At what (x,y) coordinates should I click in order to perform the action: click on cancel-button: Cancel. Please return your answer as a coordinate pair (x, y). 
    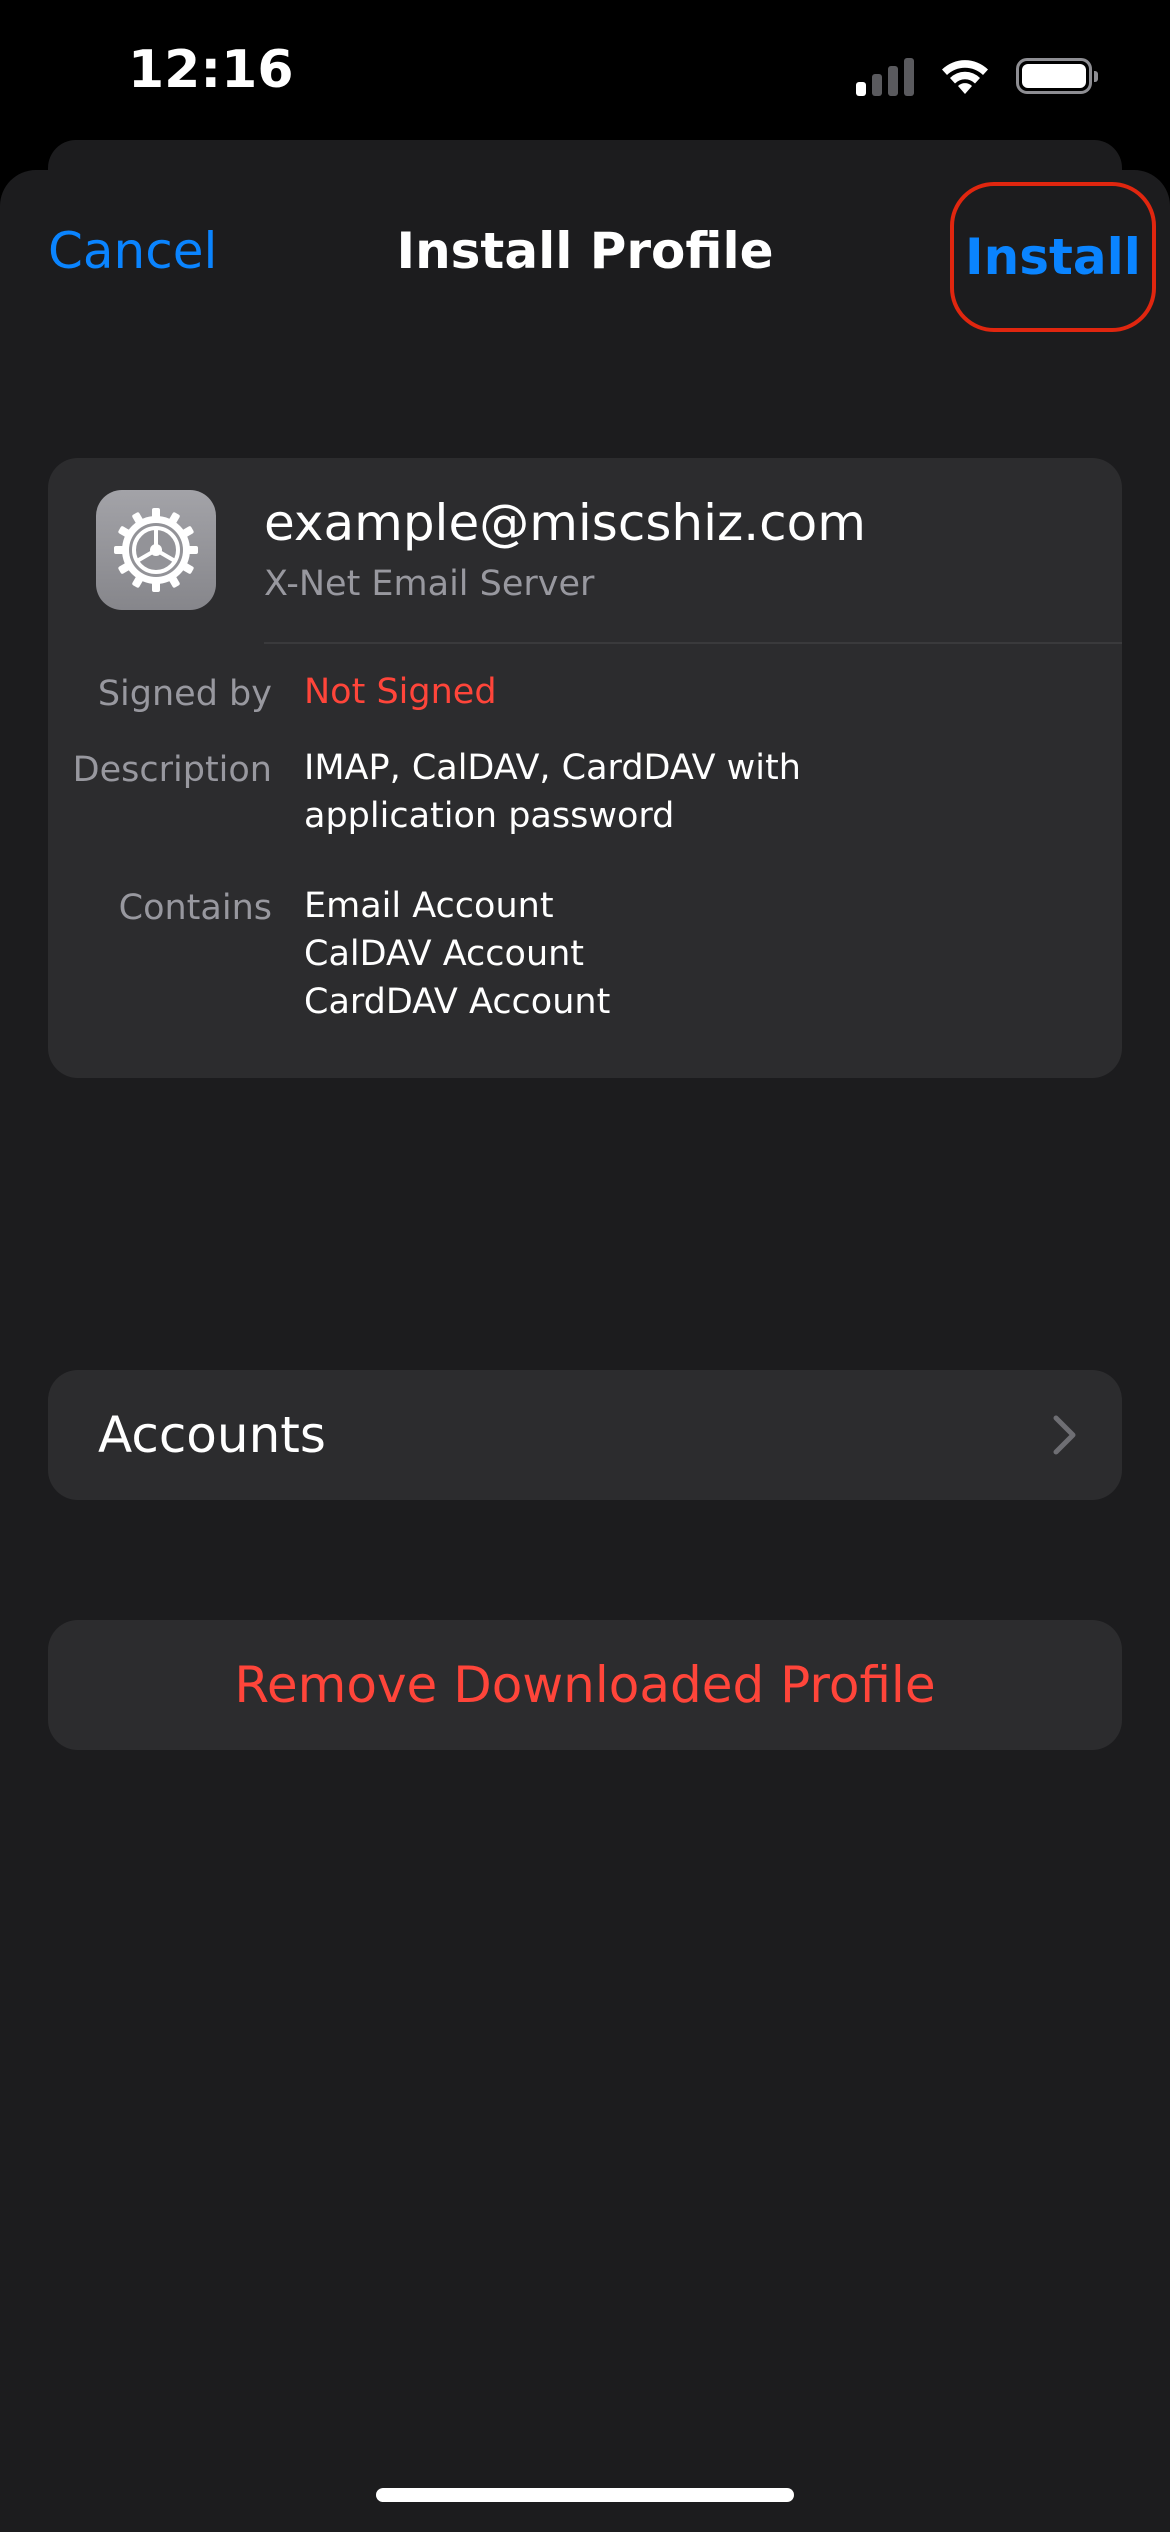
    Looking at the image, I should click on (132, 251).